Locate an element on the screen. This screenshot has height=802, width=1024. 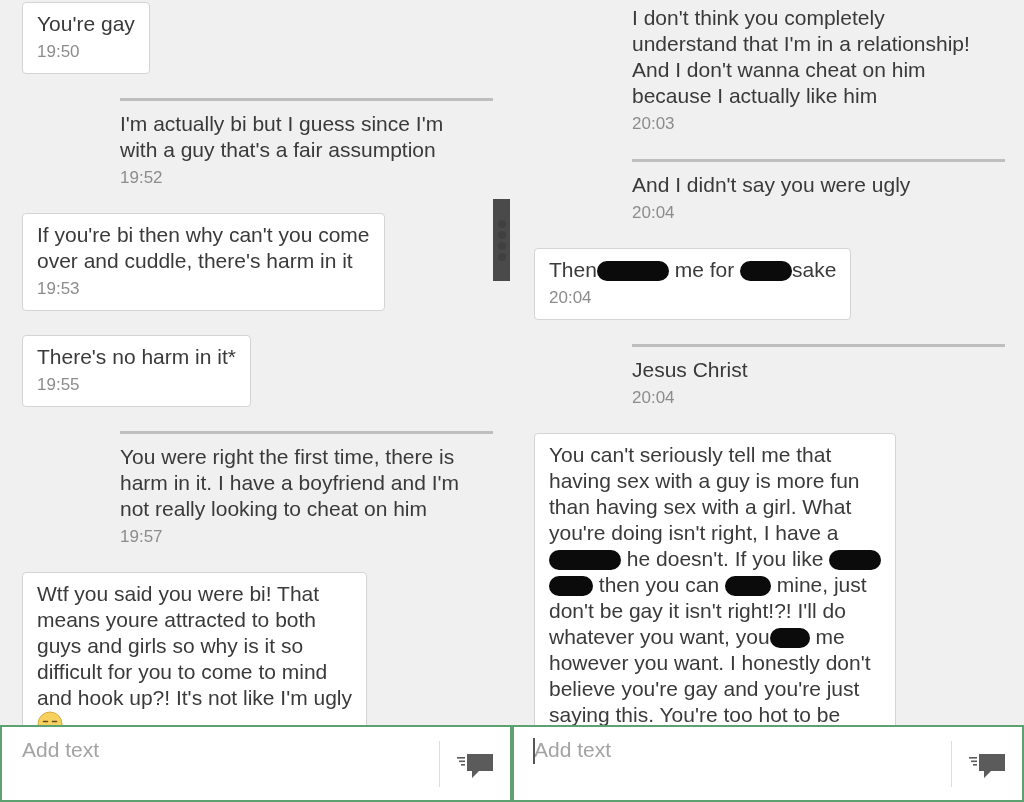
message-text: And I didn't say you were ugly is located at coordinates (772, 185).